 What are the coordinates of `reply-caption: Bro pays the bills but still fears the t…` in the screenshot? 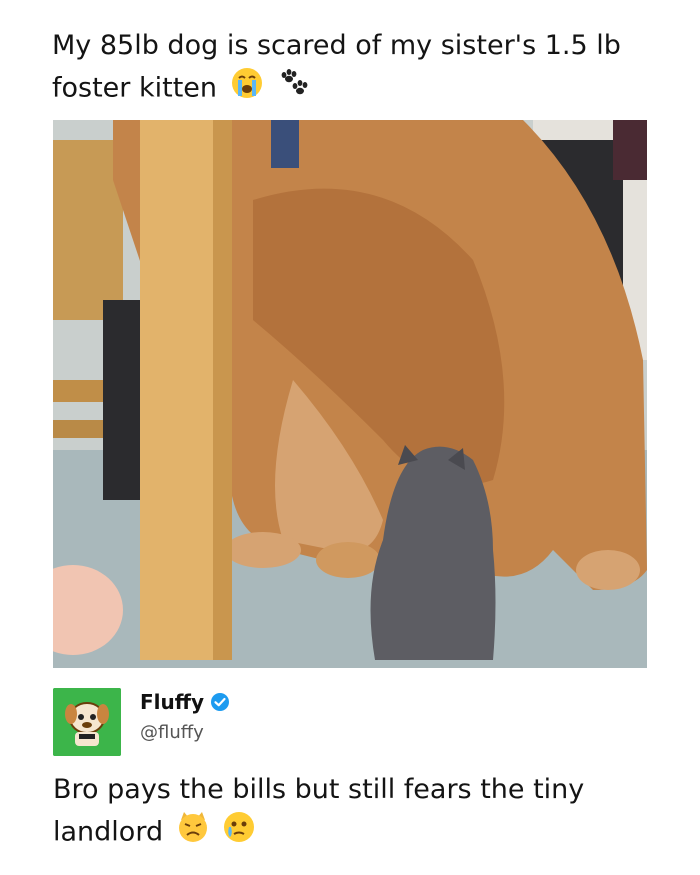 It's located at (353, 813).